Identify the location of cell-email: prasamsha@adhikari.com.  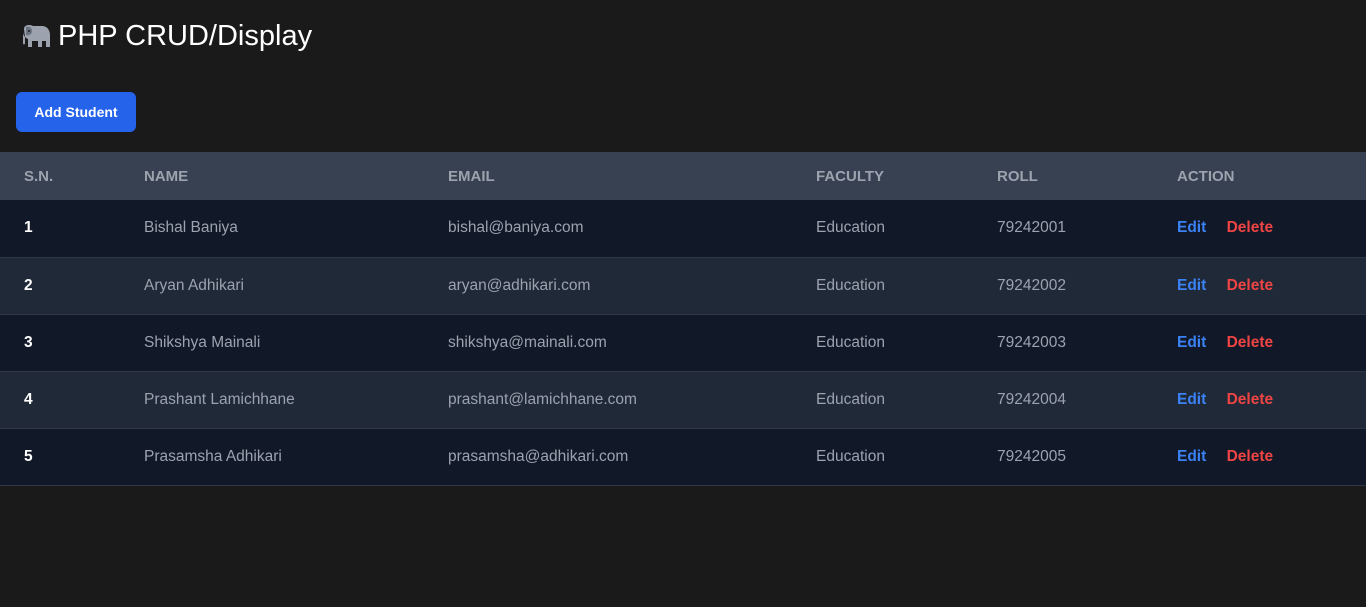
(538, 456).